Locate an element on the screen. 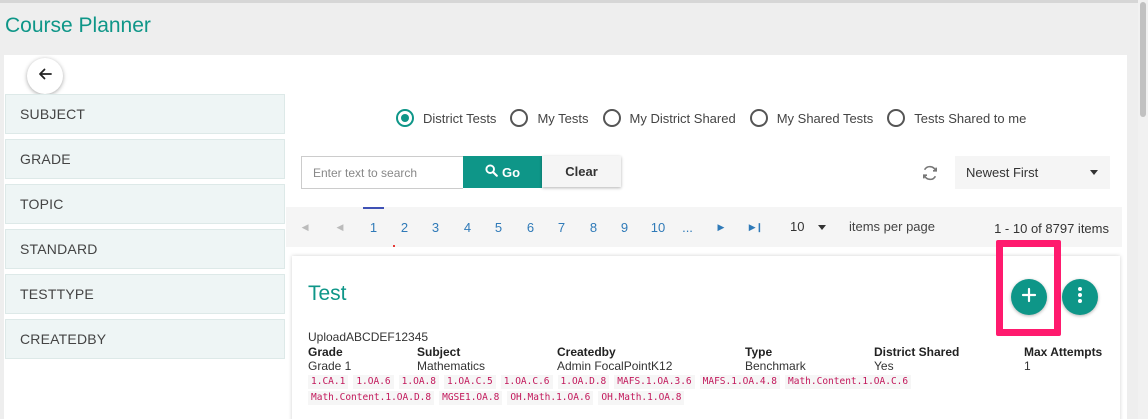  page-size-dropdown: 10 is located at coordinates (808, 226).